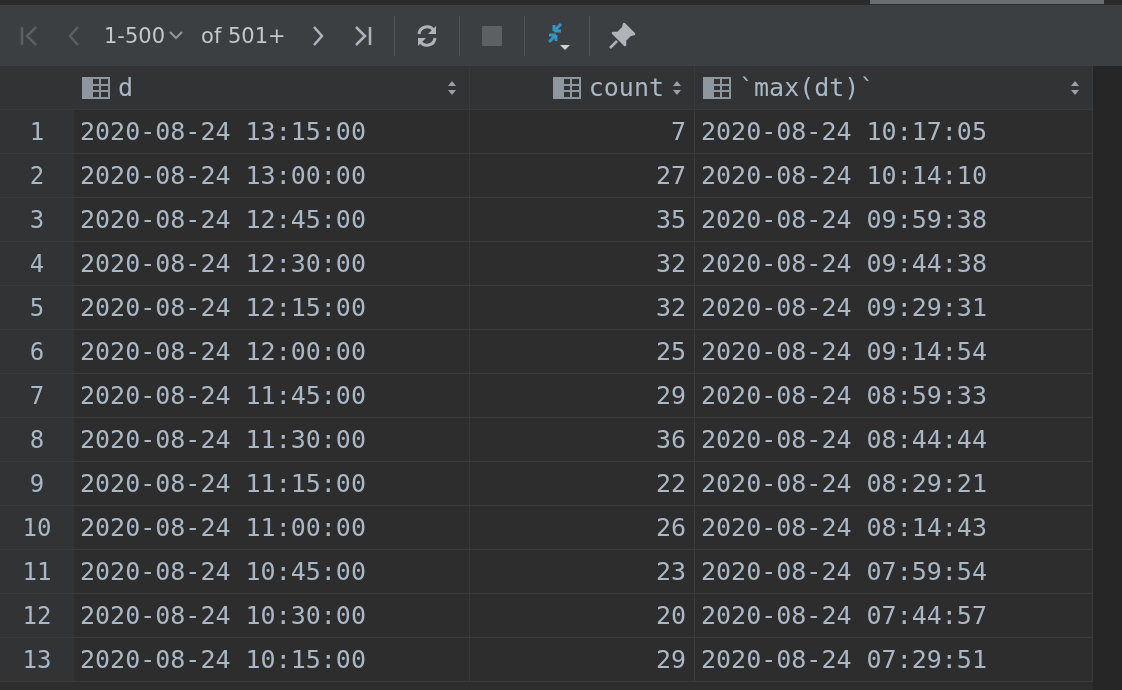  I want to click on page-range-dropdown: 1-500, so click(144, 35).